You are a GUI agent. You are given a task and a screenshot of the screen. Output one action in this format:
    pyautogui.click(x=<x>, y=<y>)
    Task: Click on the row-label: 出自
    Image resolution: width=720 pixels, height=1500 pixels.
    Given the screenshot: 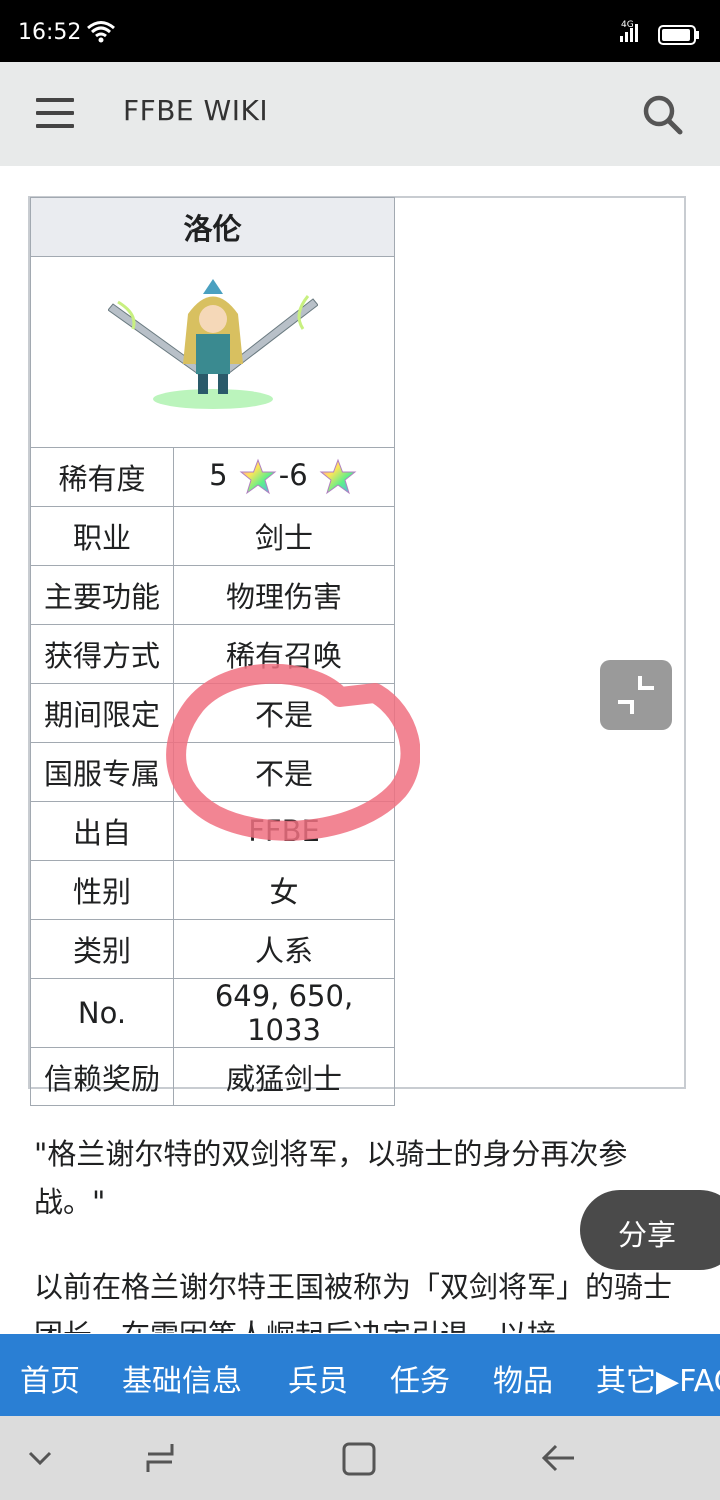 What is the action you would take?
    pyautogui.click(x=102, y=831)
    